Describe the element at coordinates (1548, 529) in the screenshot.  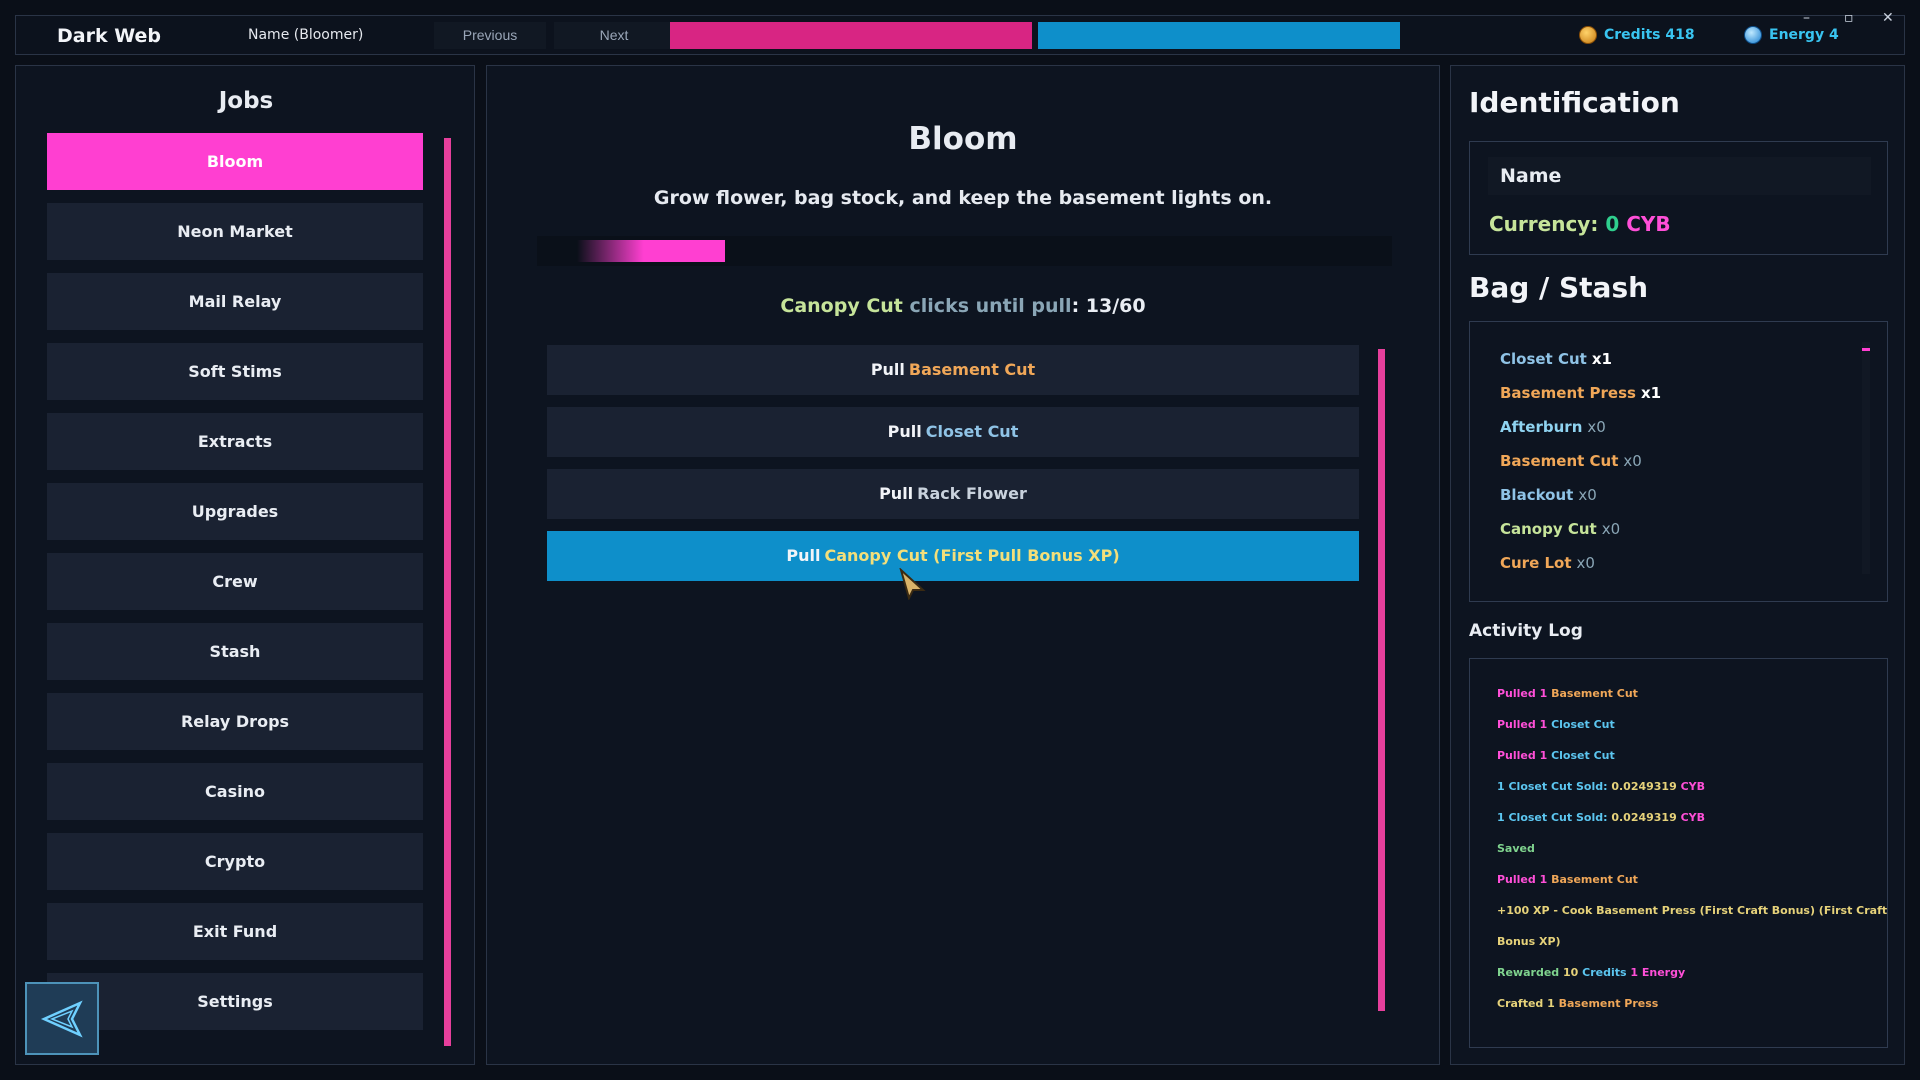
I see `bag-item-name: Canopy Cut` at that location.